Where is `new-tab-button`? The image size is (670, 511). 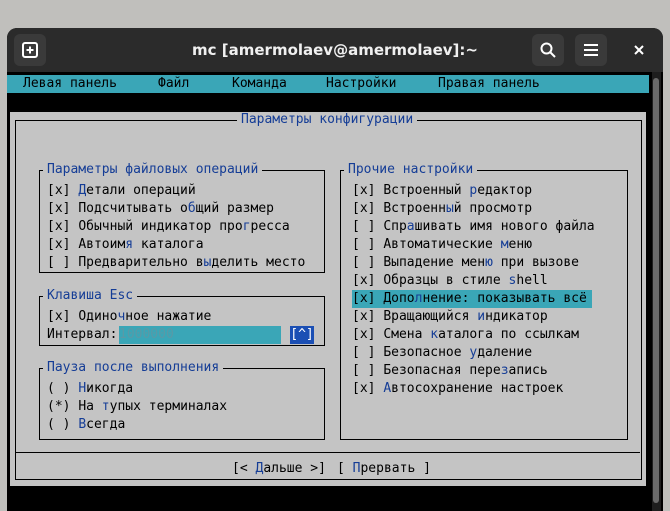
new-tab-button is located at coordinates (30, 50).